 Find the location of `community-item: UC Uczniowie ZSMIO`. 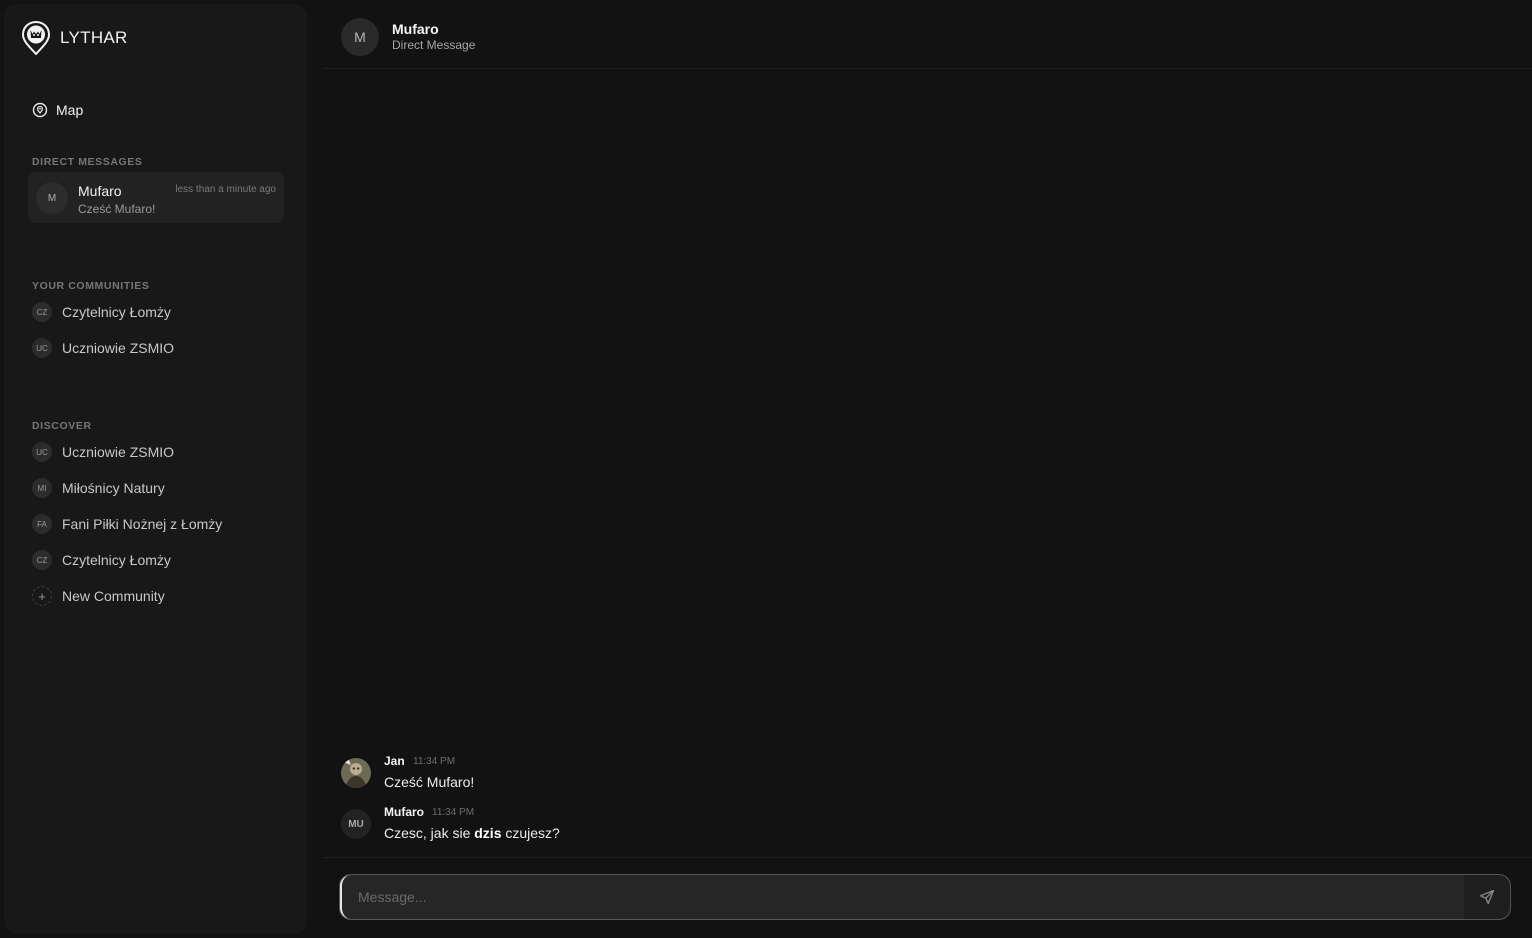

community-item: UC Uczniowie ZSMIO is located at coordinates (103, 348).